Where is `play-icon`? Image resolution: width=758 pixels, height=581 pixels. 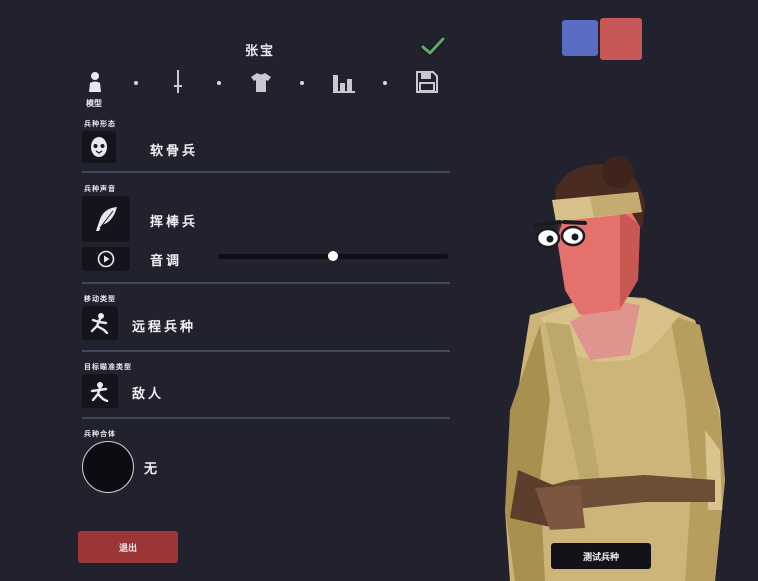
play-icon is located at coordinates (106, 259).